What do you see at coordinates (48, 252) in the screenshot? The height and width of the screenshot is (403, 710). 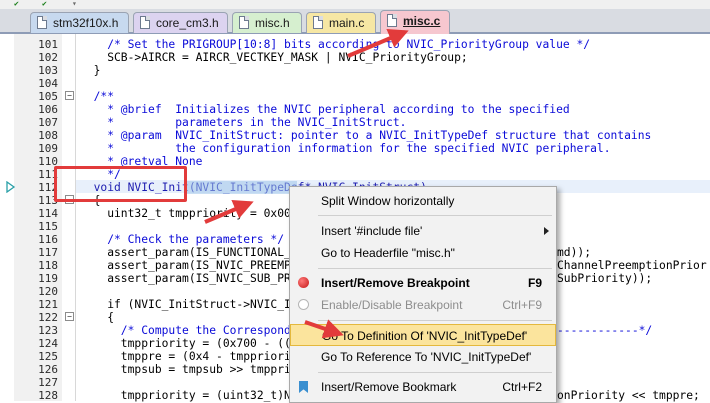 I see `line-number: 117` at bounding box center [48, 252].